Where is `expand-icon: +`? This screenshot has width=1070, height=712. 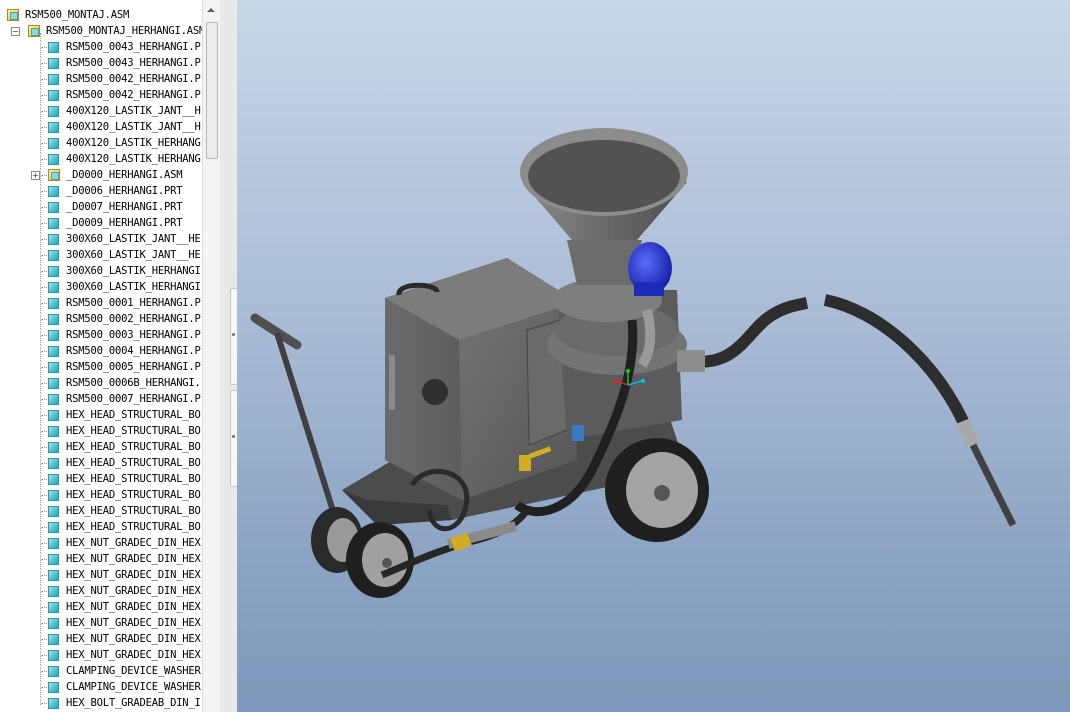 expand-icon: + is located at coordinates (35, 175).